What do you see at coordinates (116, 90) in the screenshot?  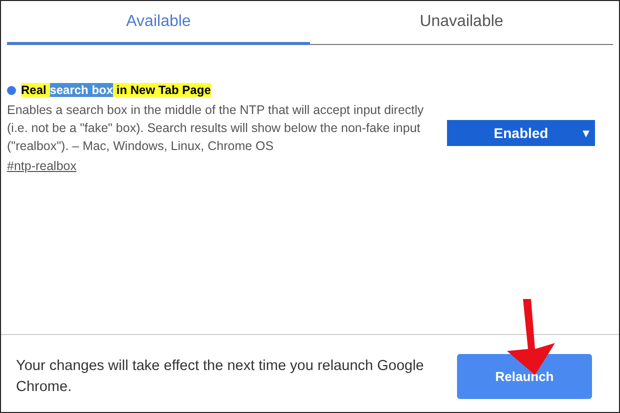 I see `flag-title: Real search box in New Tab Page` at bounding box center [116, 90].